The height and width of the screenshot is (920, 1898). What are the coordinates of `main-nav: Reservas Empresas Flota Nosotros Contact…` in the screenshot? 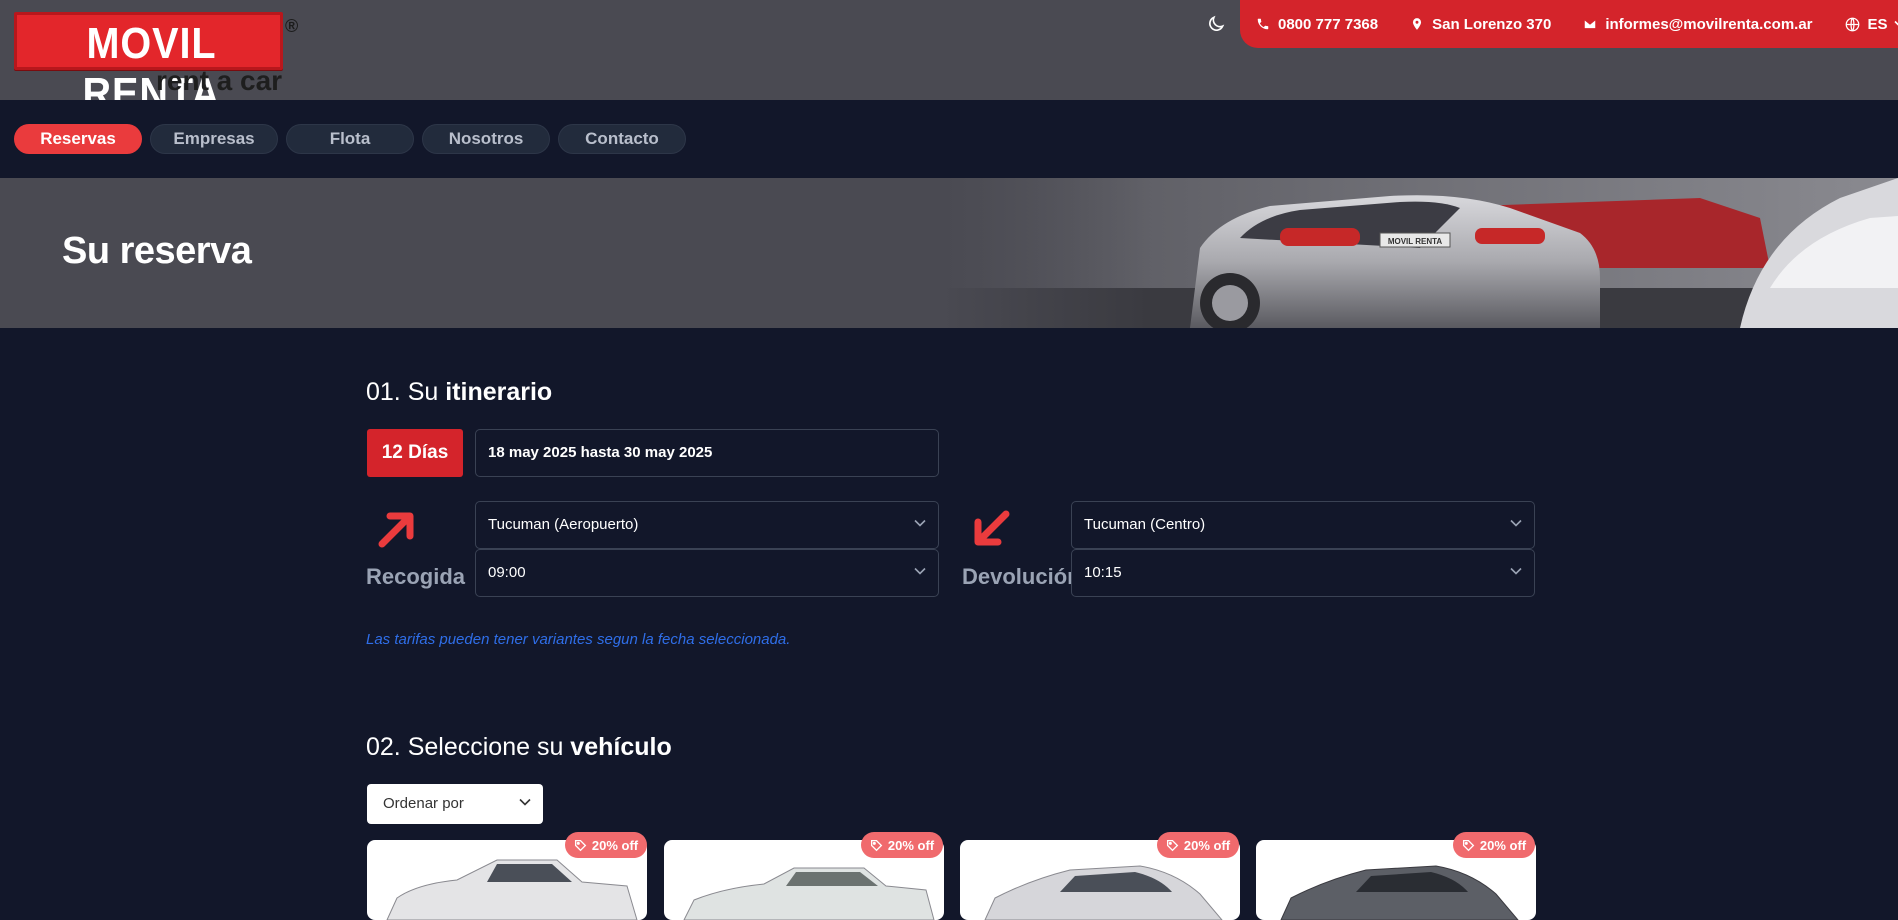 It's located at (949, 139).